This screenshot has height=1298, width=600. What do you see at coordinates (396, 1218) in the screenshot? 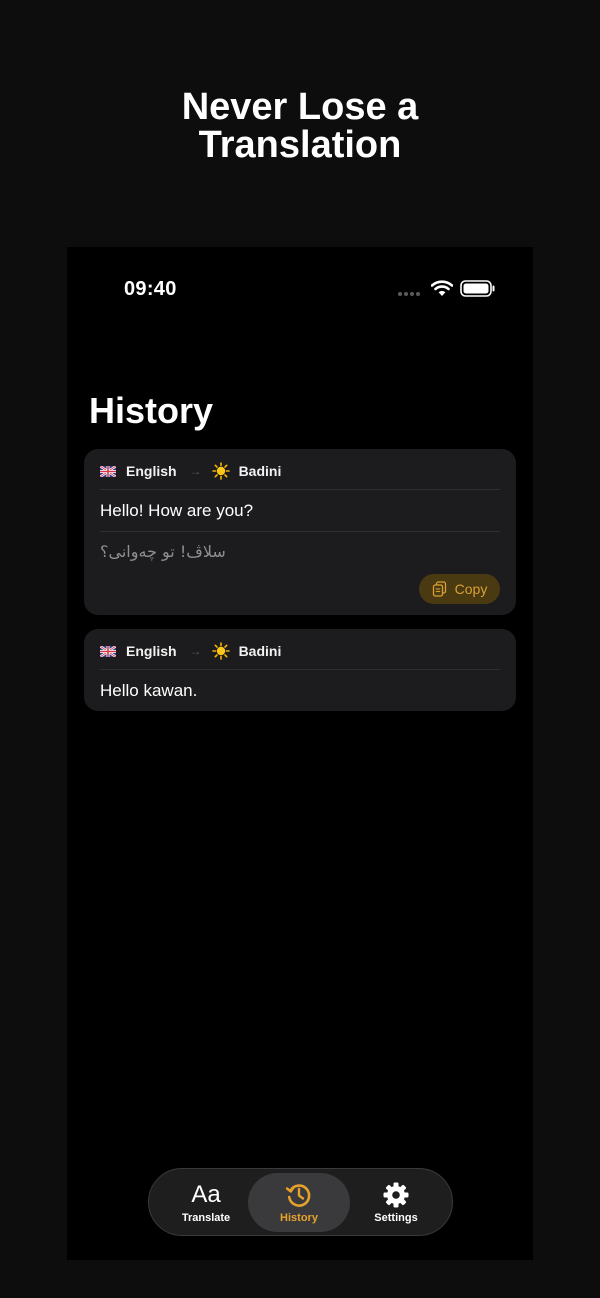
I see `tab-label: Settings` at bounding box center [396, 1218].